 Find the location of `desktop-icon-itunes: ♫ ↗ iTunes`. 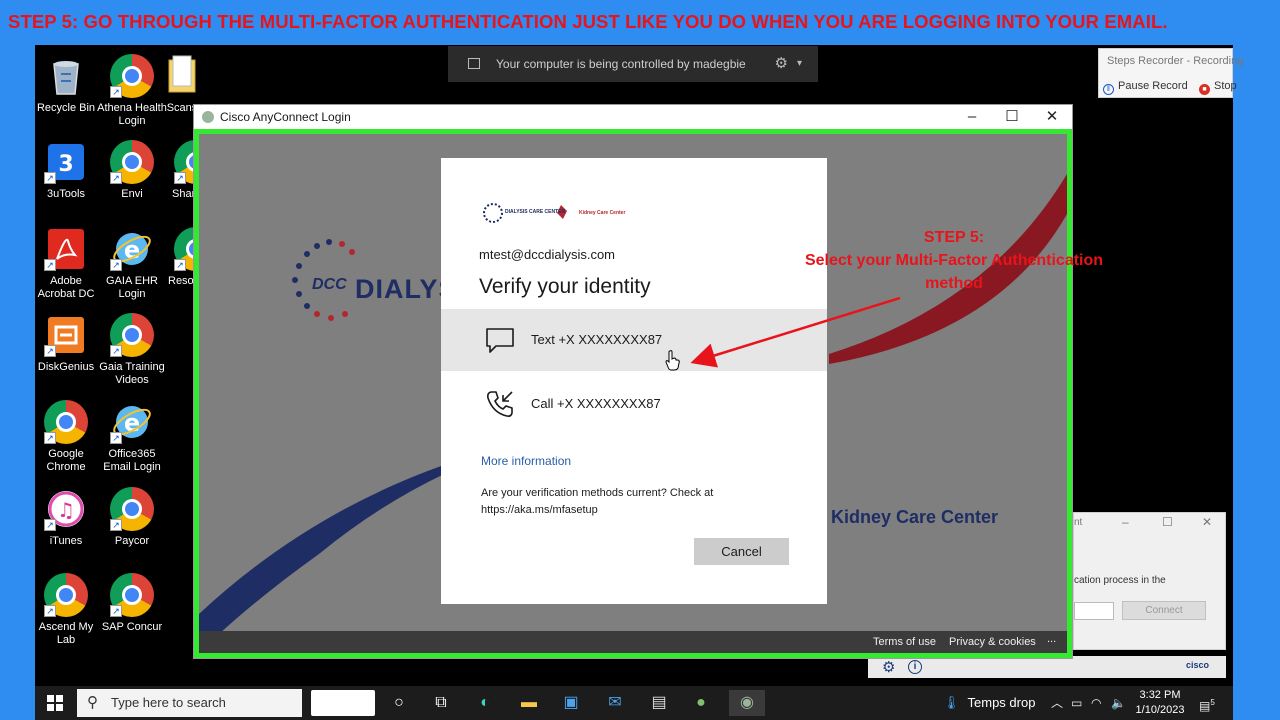

desktop-icon-itunes: ♫ ↗ iTunes is located at coordinates (66, 517).